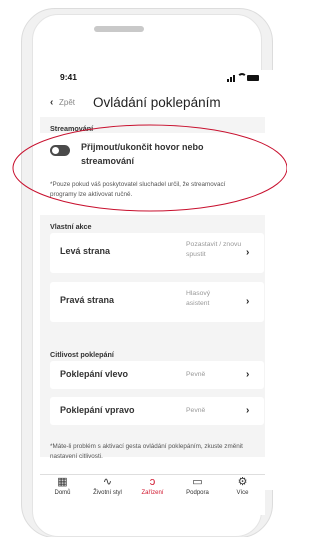  What do you see at coordinates (196, 410) in the screenshot?
I see `card-tap-right-value: Pevně` at bounding box center [196, 410].